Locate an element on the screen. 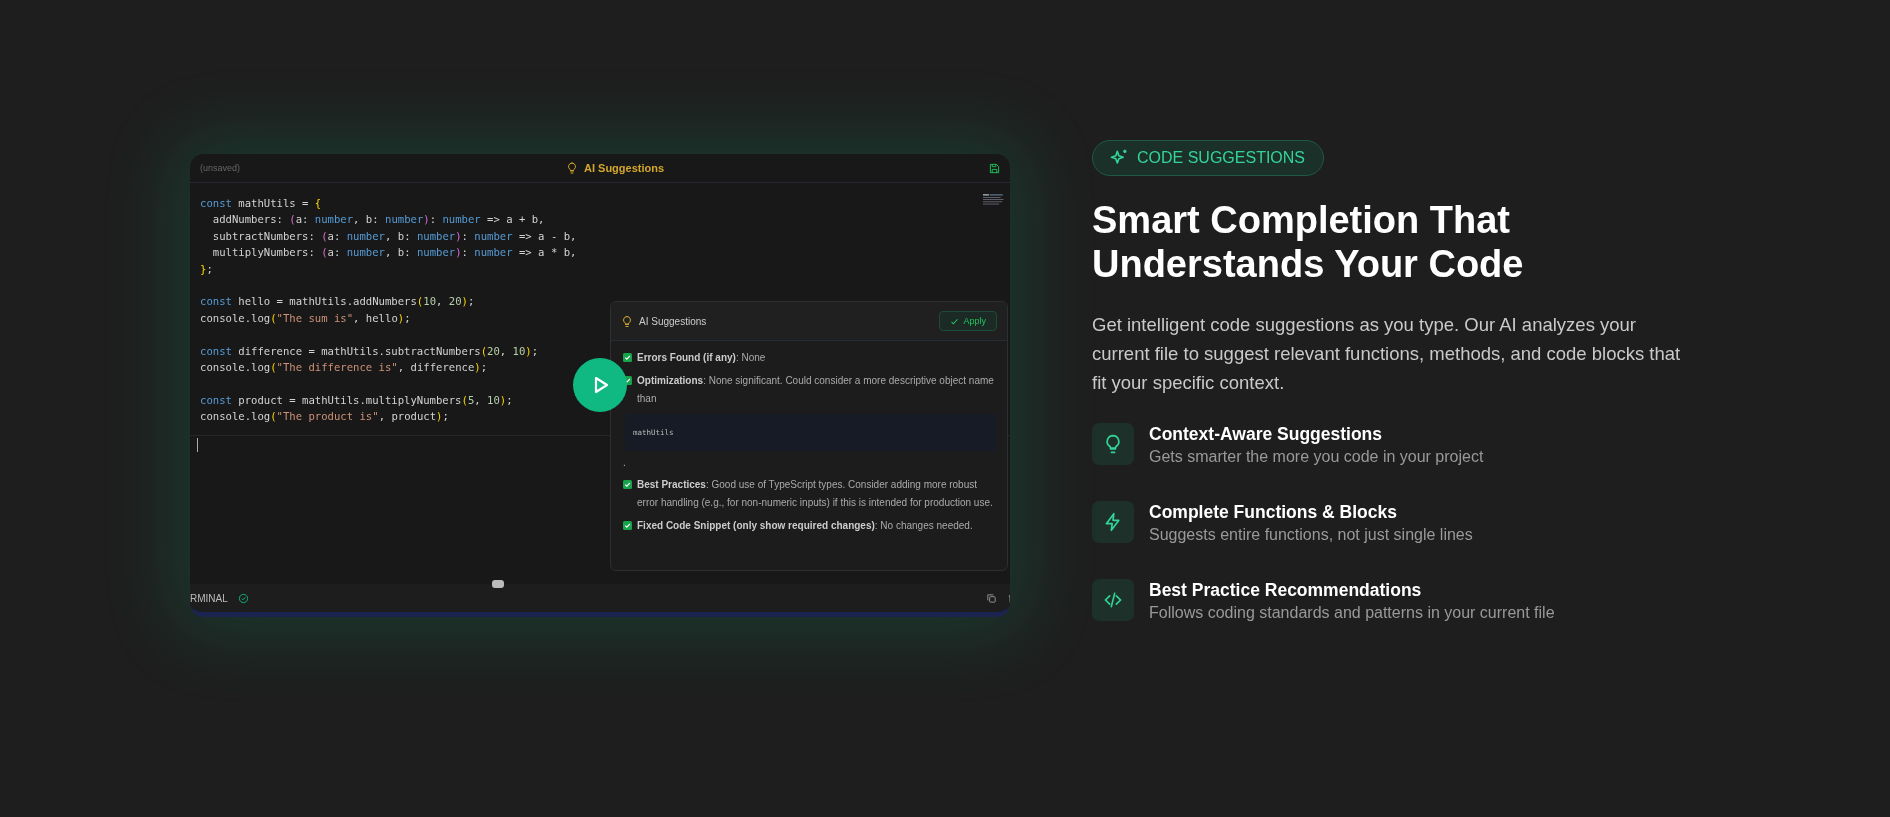  copy-icon is located at coordinates (991, 598).